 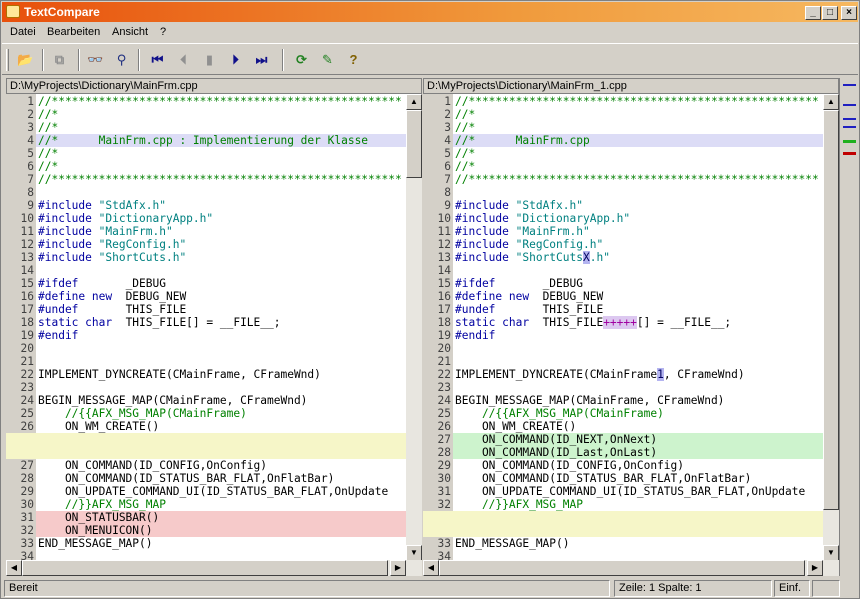 I want to click on code-line: 4//* MainFrm.cpp, so click(x=623, y=140).